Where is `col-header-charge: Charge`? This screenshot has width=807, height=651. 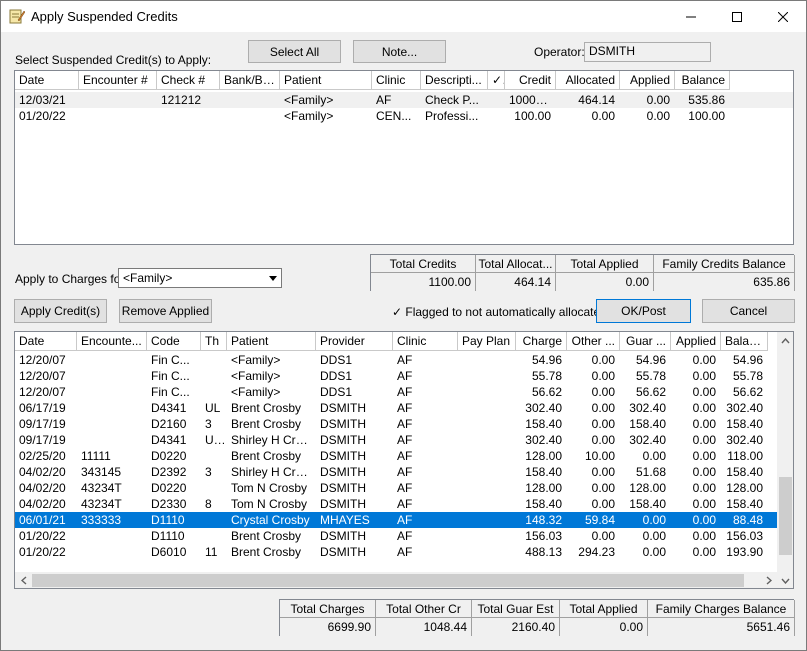
col-header-charge: Charge is located at coordinates (541, 341).